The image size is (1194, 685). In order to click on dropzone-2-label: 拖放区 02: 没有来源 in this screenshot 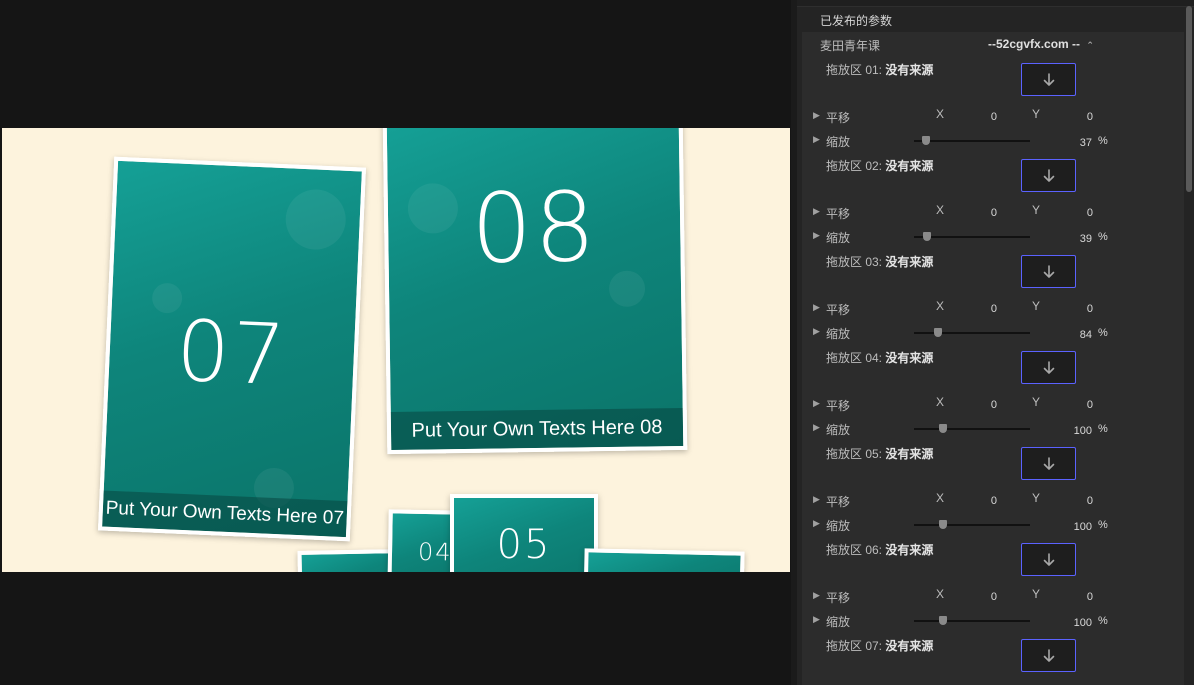, I will do `click(880, 166)`.